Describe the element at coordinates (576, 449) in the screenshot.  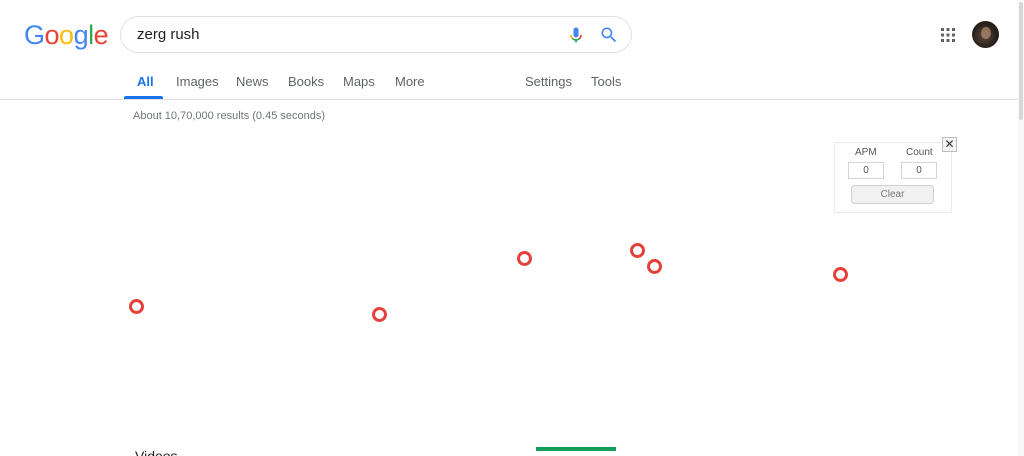
I see `green-progress-bar` at that location.